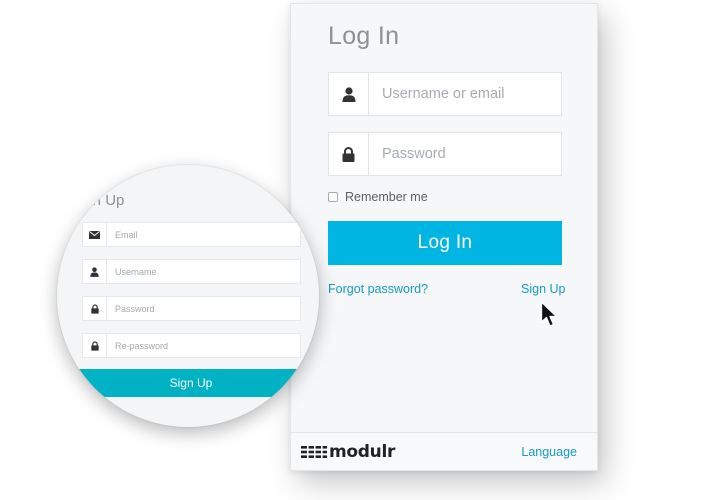 The width and height of the screenshot is (720, 500). I want to click on signup-password-field: Password, so click(191, 308).